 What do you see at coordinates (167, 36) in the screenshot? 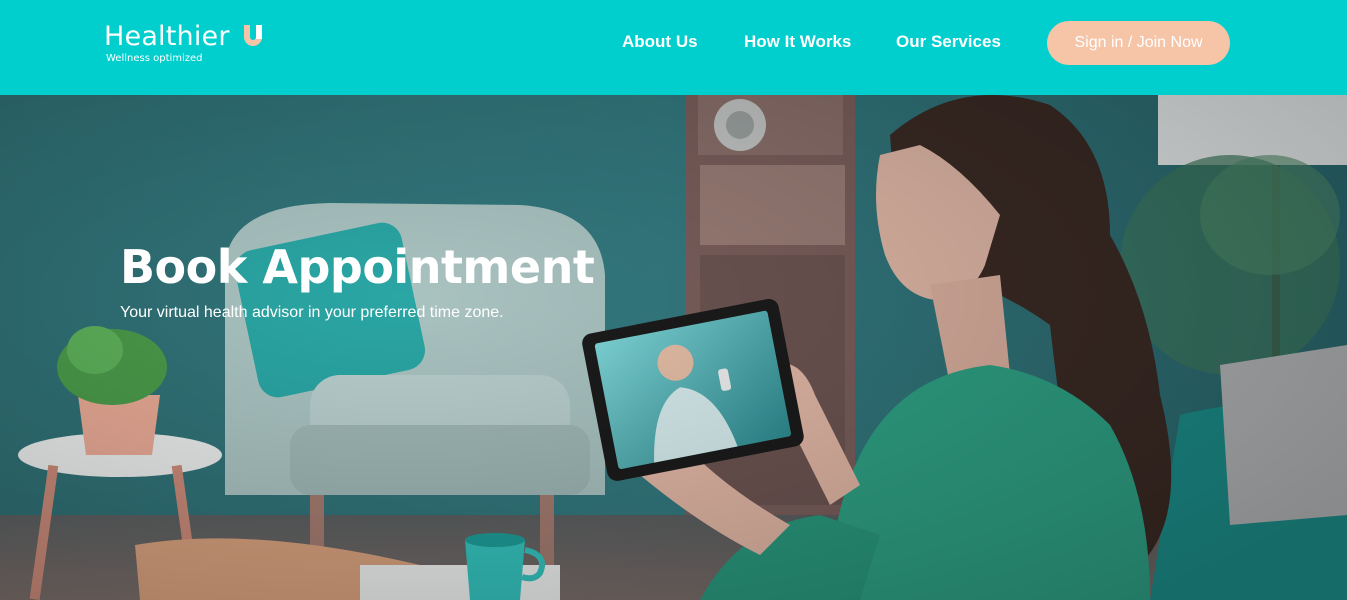
I see `logo-wordmark: Healthier` at bounding box center [167, 36].